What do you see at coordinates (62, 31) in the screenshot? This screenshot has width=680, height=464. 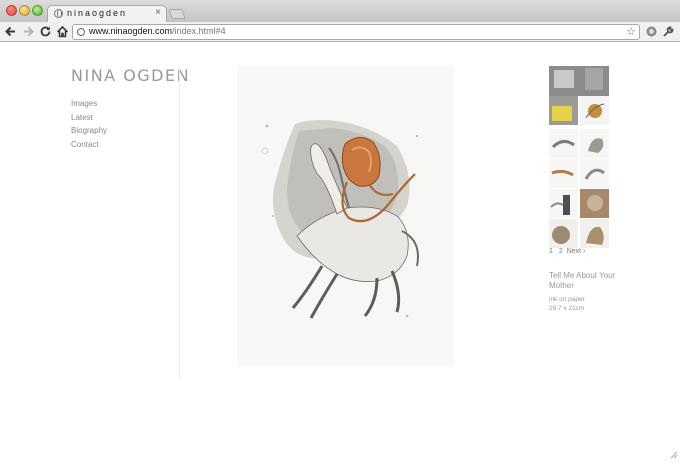 I see `home-icon` at bounding box center [62, 31].